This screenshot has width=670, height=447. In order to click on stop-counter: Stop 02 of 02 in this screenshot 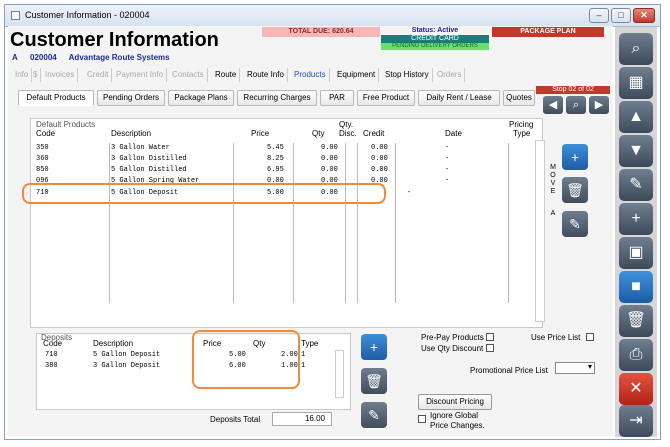, I will do `click(573, 90)`.